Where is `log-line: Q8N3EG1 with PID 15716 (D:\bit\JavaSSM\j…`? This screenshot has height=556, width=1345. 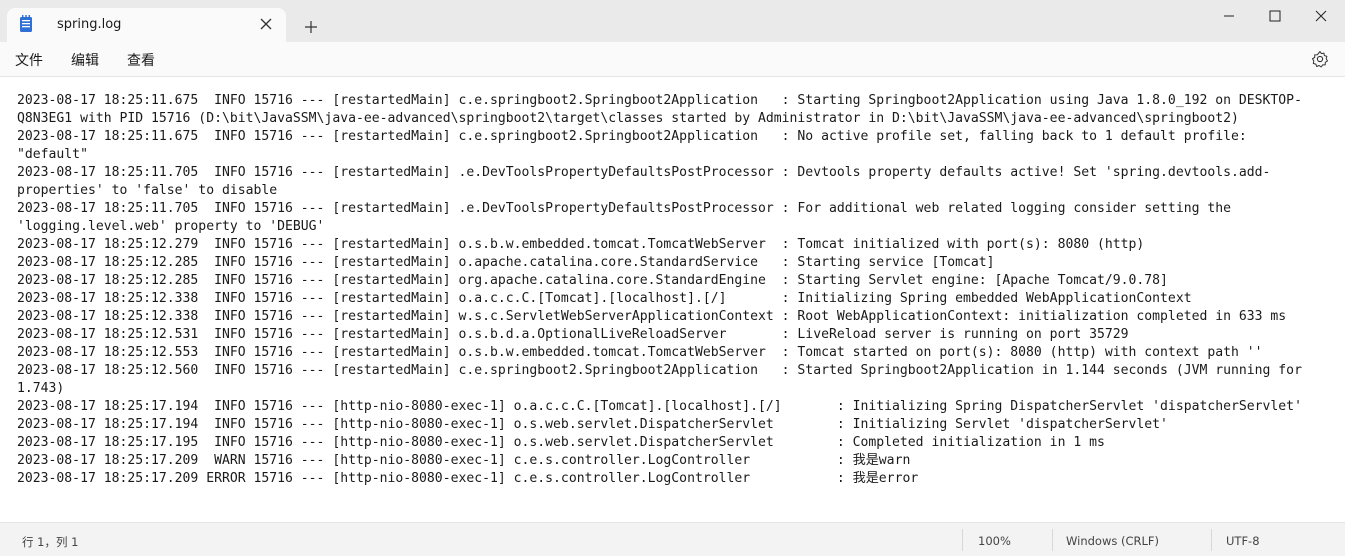
log-line: Q8N3EG1 with PID 15716 (D:\bit\JavaSSM\j… is located at coordinates (628, 118).